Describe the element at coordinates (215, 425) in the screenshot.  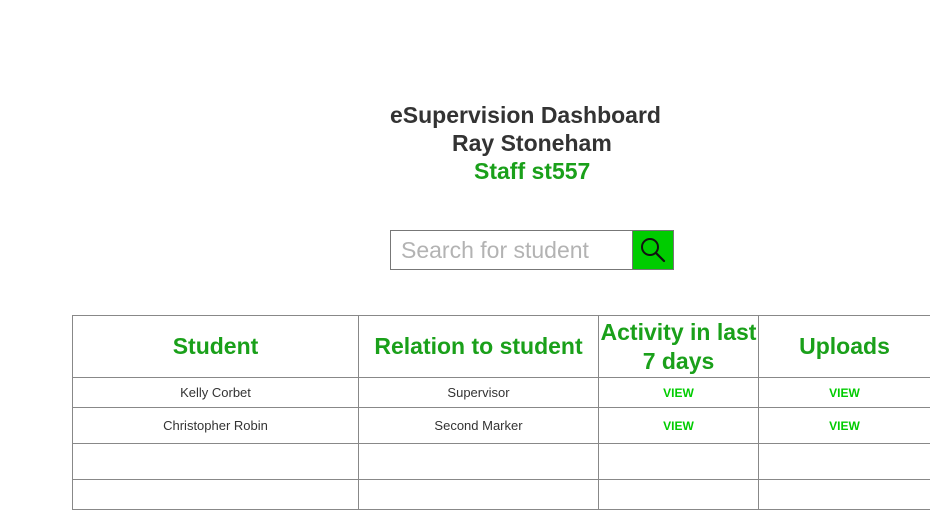
I see `student-name-cell: Christopher Robin` at that location.